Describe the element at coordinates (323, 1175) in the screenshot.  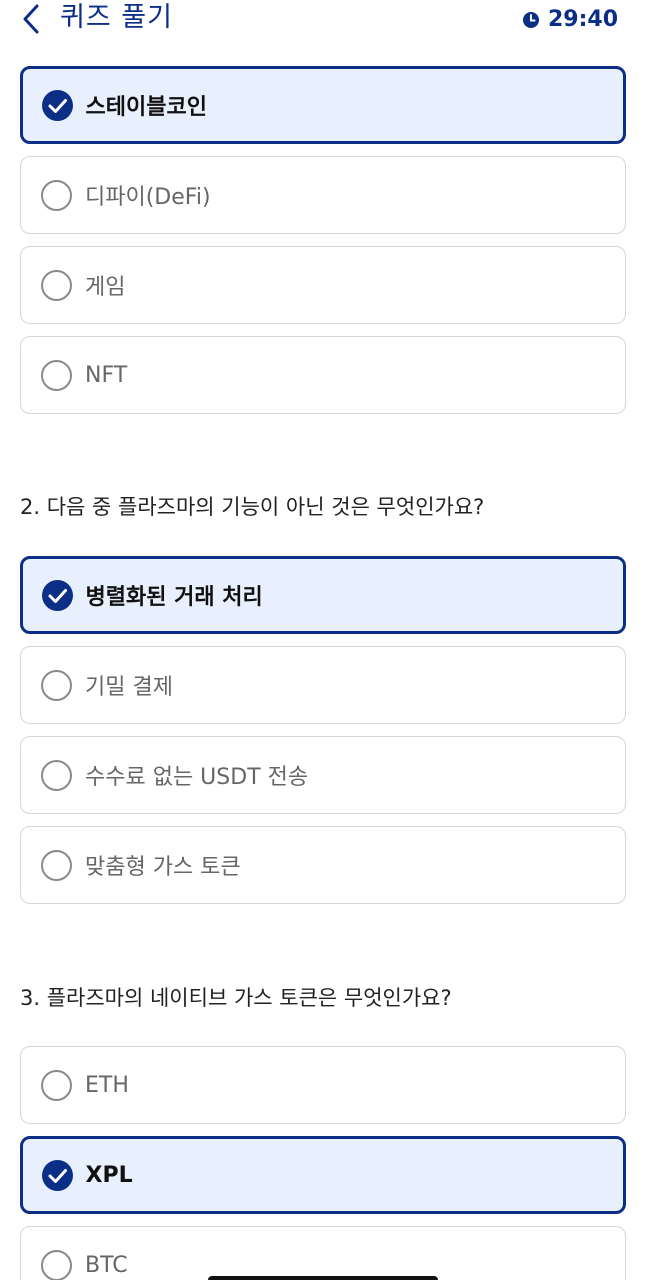
I see `answer-option-q3-2: XPL` at that location.